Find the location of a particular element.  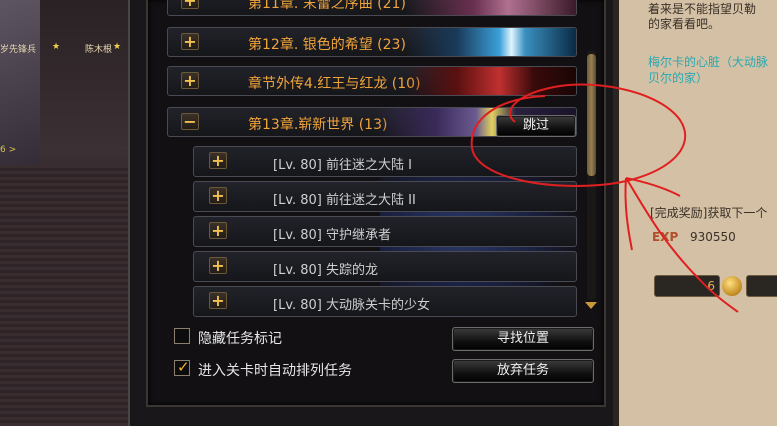

checkmark-icon: ✓ is located at coordinates (183, 367).